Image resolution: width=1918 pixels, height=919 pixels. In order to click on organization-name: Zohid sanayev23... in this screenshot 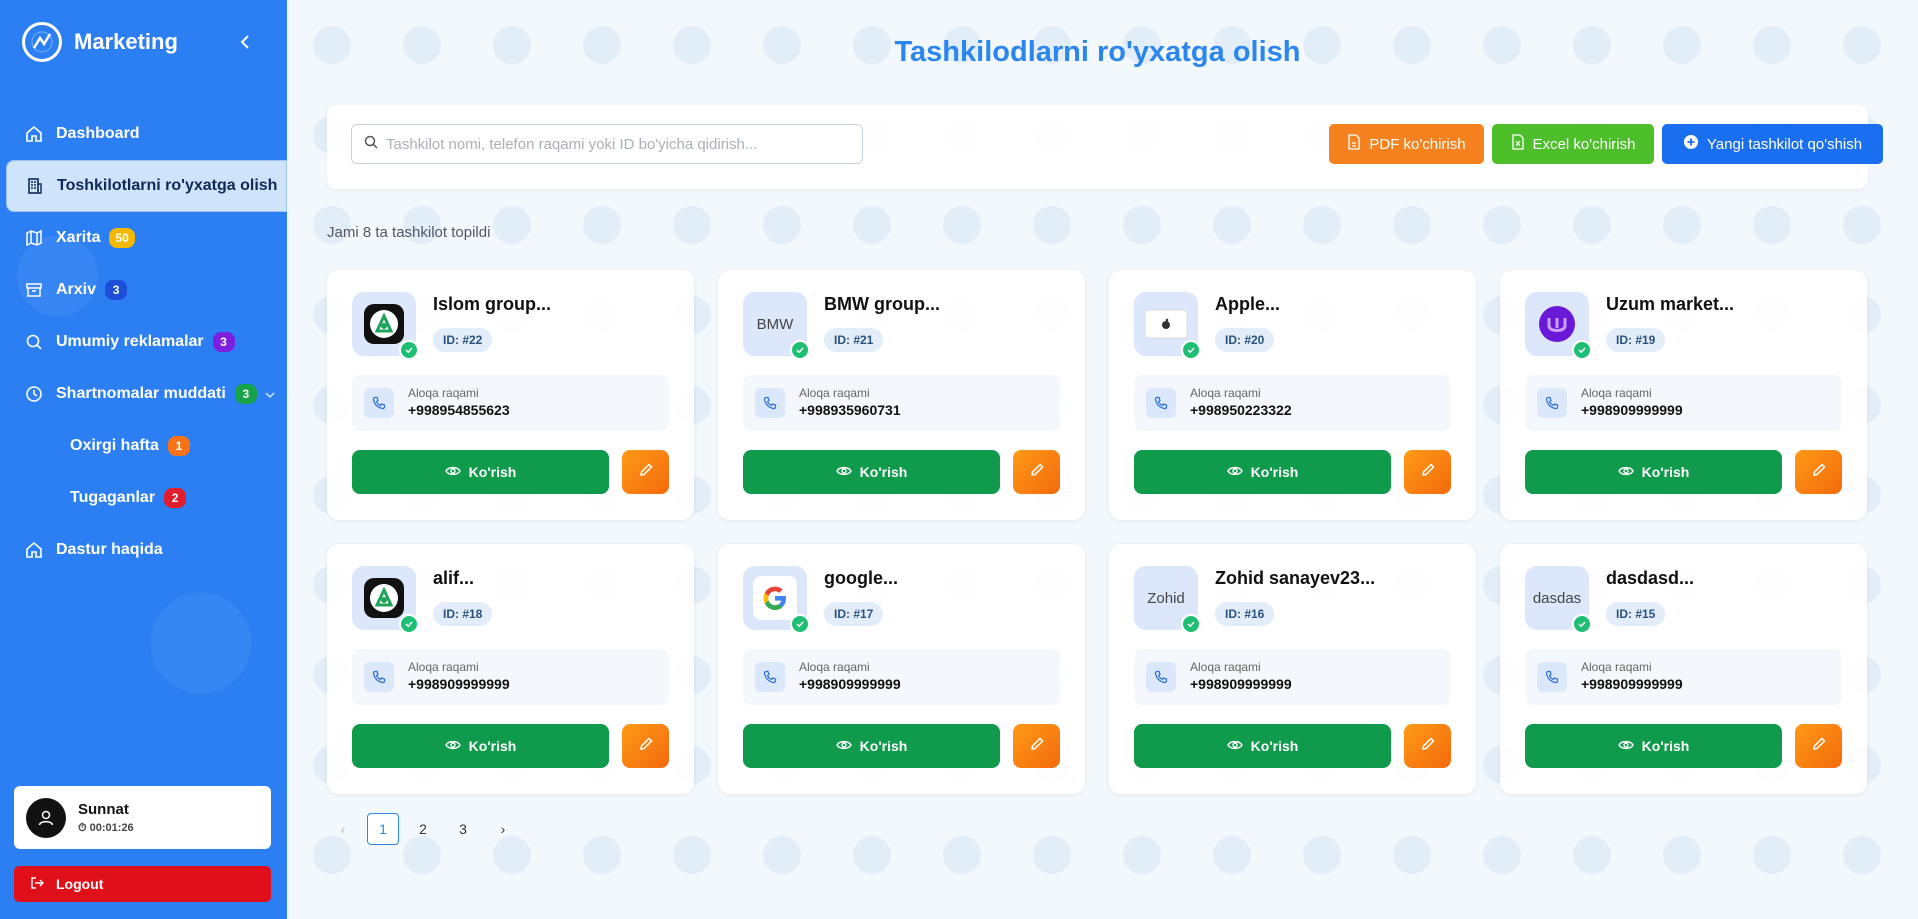, I will do `click(1295, 578)`.